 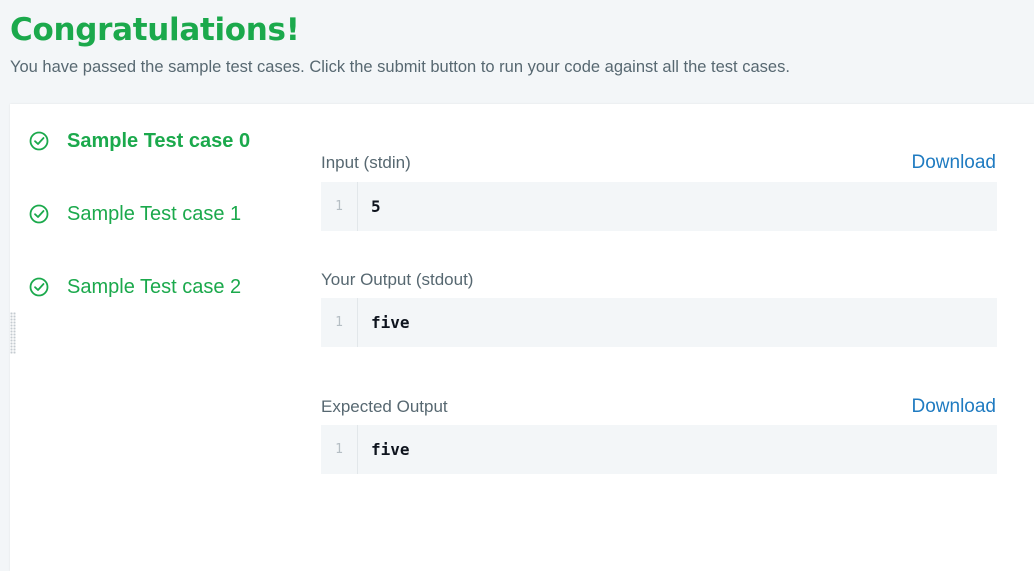 What do you see at coordinates (390, 322) in the screenshot?
I see `output-value: five` at bounding box center [390, 322].